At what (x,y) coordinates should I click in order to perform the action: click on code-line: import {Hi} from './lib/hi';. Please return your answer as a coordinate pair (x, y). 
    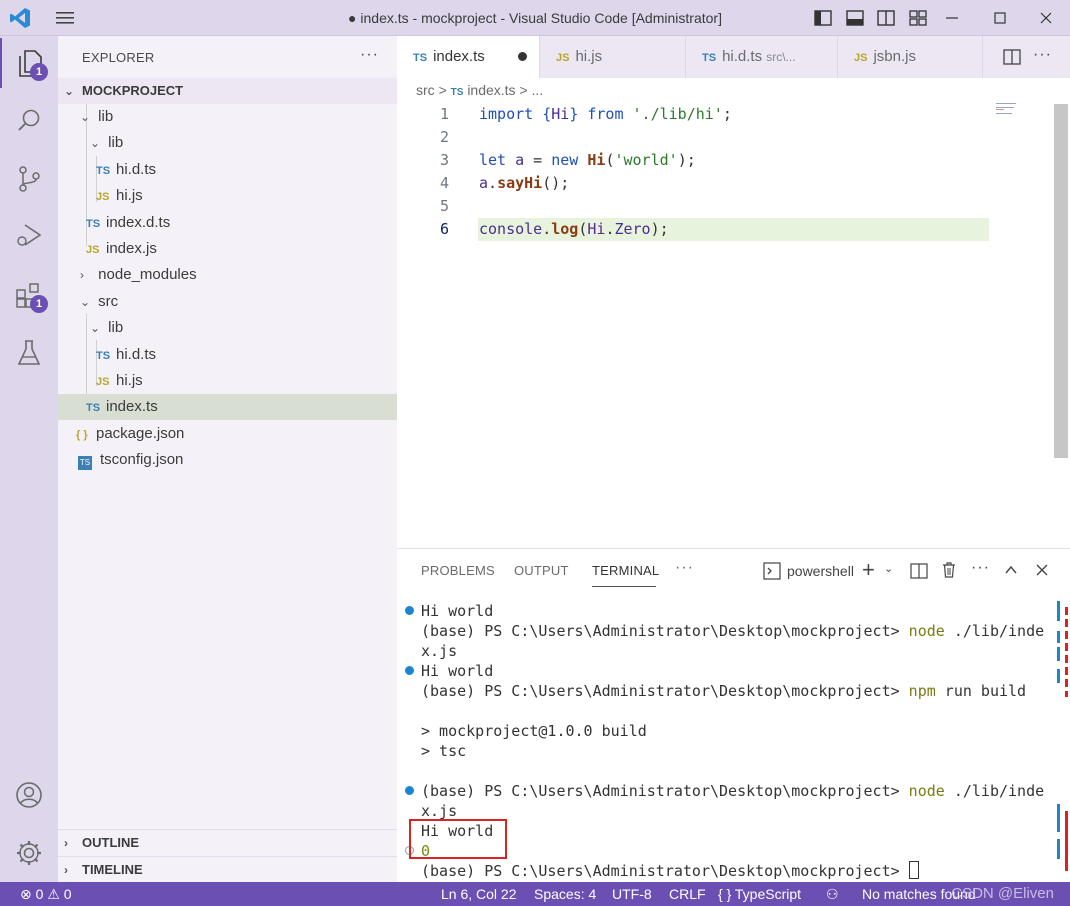
    Looking at the image, I should click on (605, 114).